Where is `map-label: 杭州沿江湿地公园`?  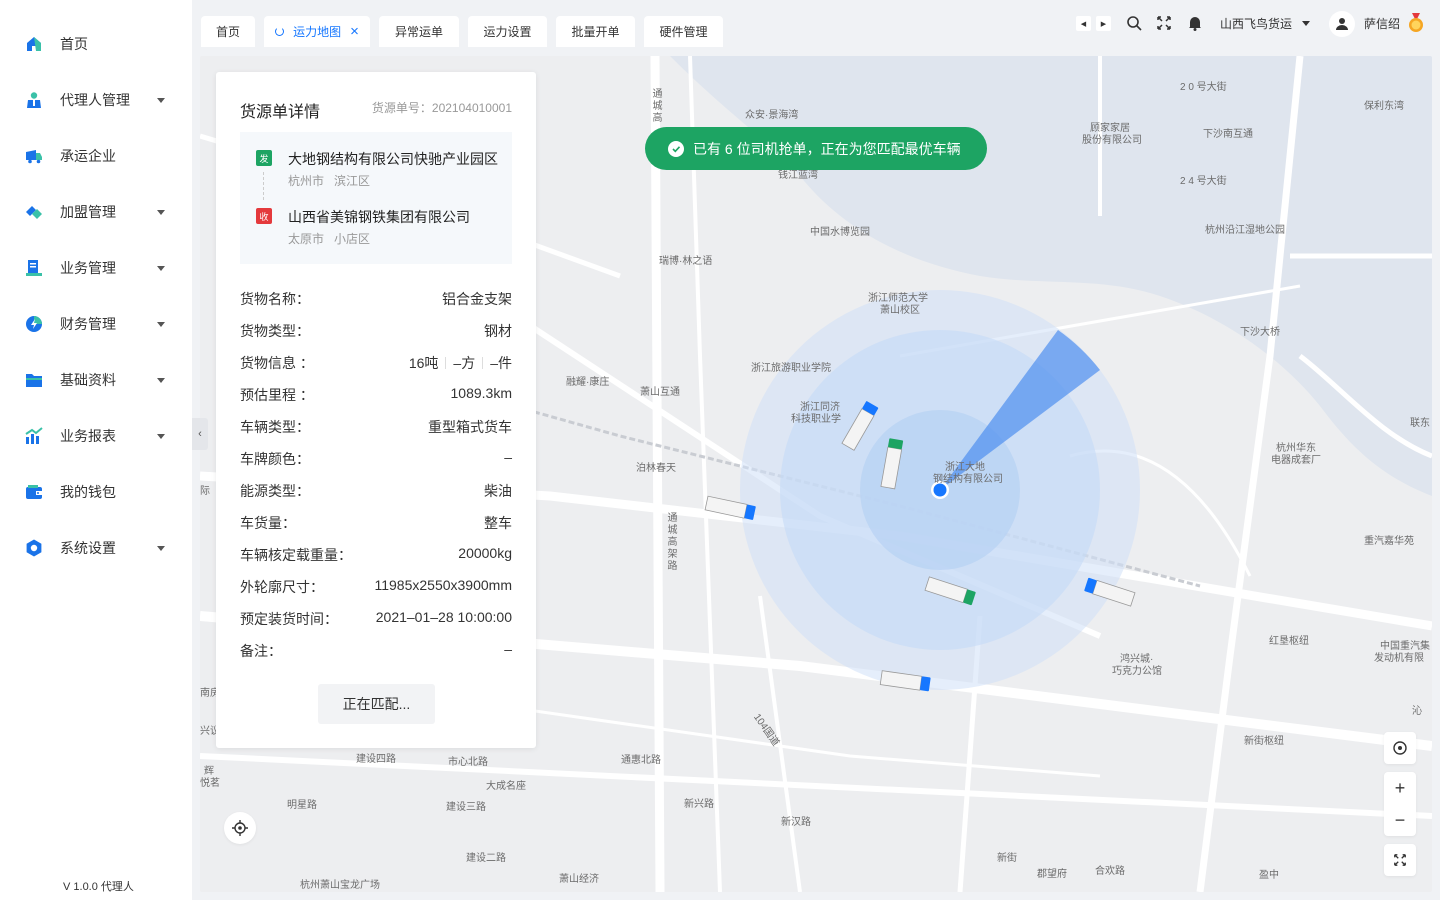
map-label: 杭州沿江湿地公园 is located at coordinates (1245, 230).